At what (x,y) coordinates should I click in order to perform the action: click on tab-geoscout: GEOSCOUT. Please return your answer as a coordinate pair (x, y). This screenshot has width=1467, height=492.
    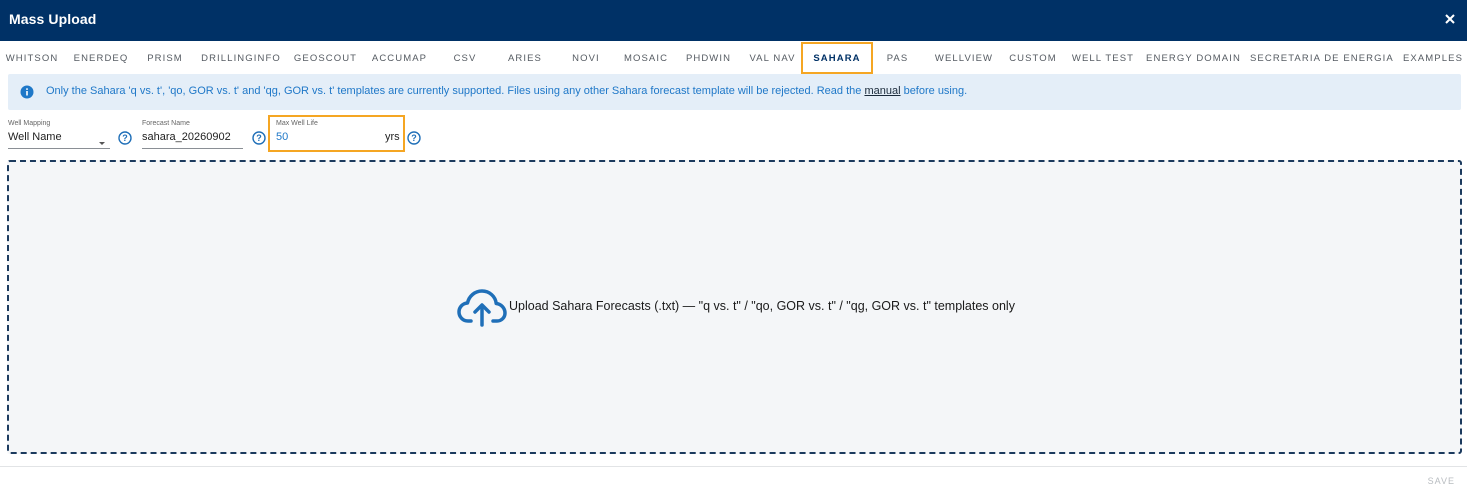
    Looking at the image, I should click on (325, 58).